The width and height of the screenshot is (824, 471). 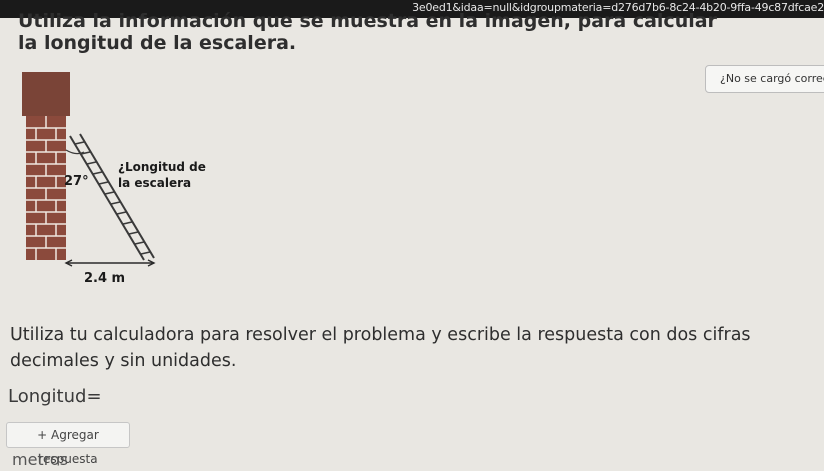 What do you see at coordinates (104, 278) in the screenshot?
I see `base-label: 2.4 m` at bounding box center [104, 278].